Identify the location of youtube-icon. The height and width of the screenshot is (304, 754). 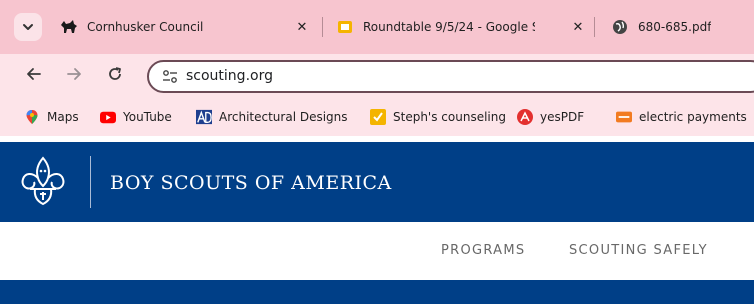
(108, 117).